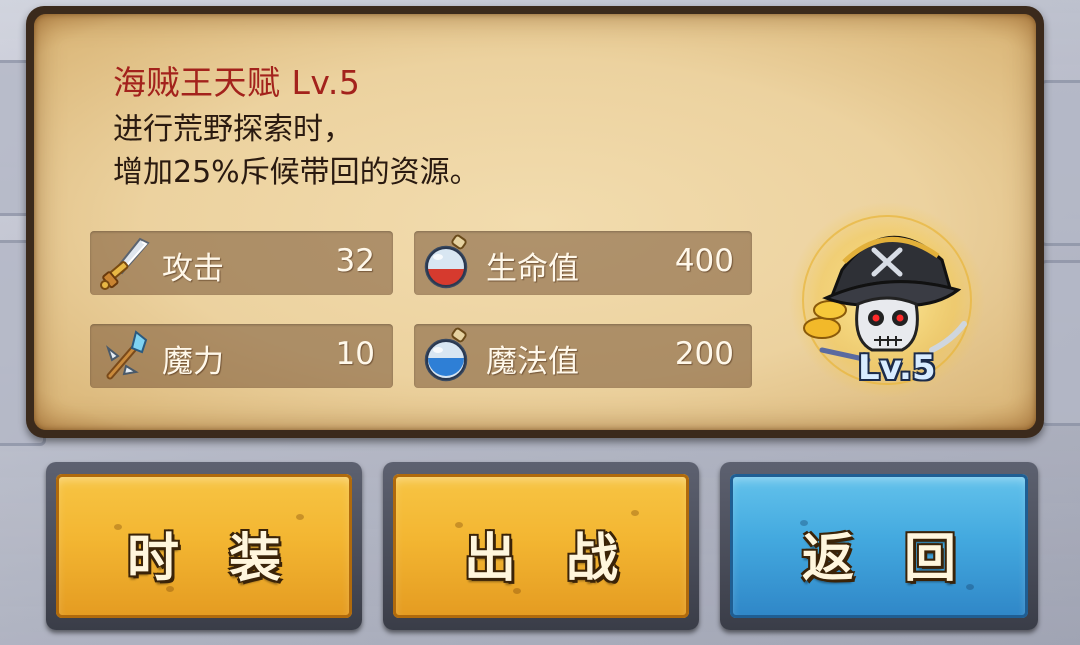 This screenshot has height=645, width=1080. I want to click on sword-icon, so click(125, 263).